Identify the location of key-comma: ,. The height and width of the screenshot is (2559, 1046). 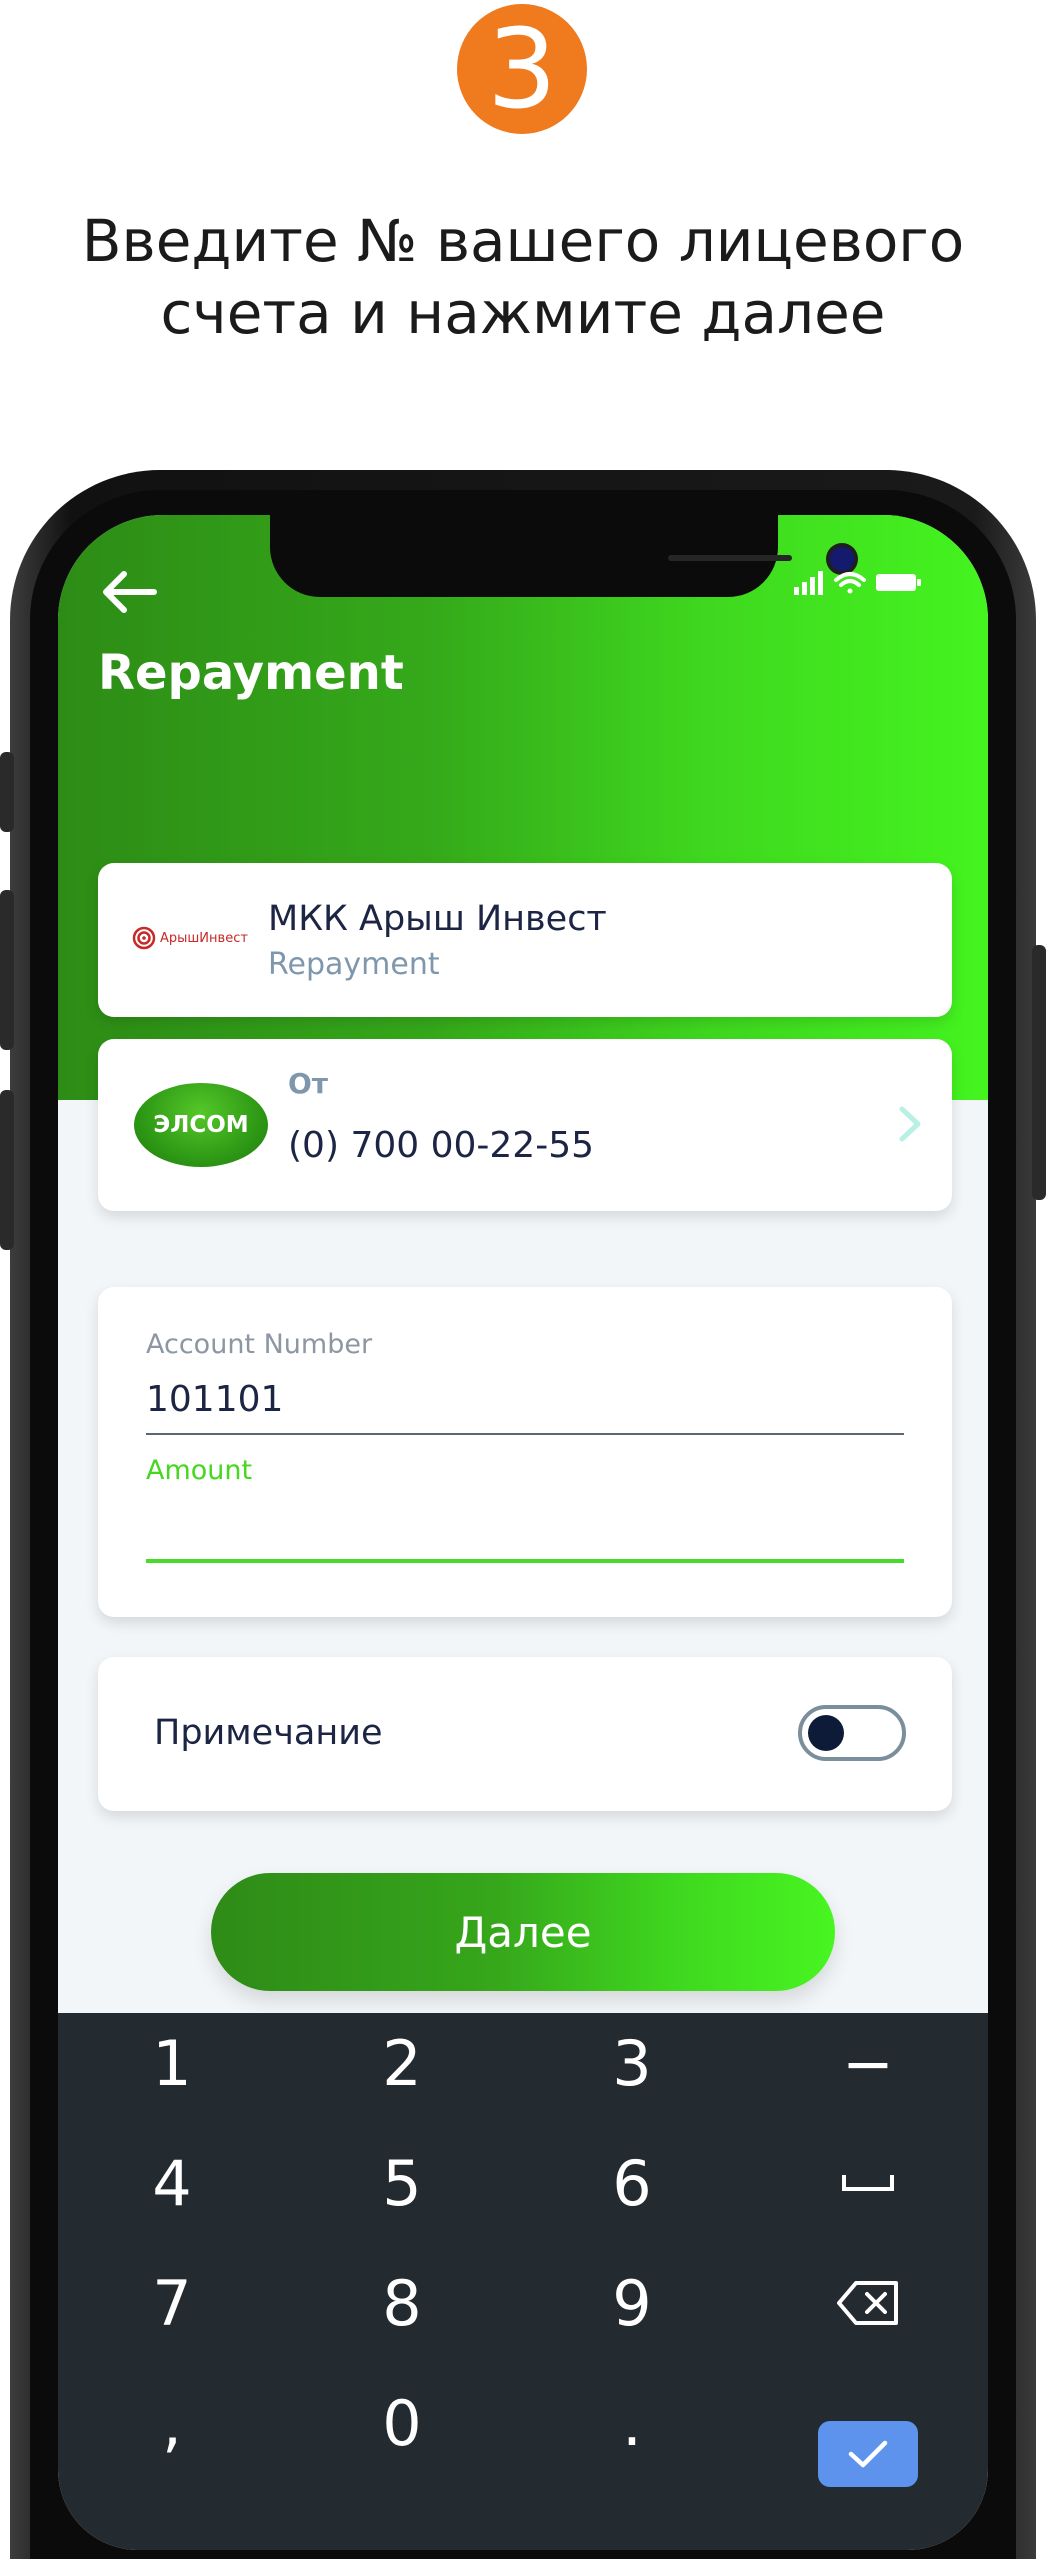
(172, 2423).